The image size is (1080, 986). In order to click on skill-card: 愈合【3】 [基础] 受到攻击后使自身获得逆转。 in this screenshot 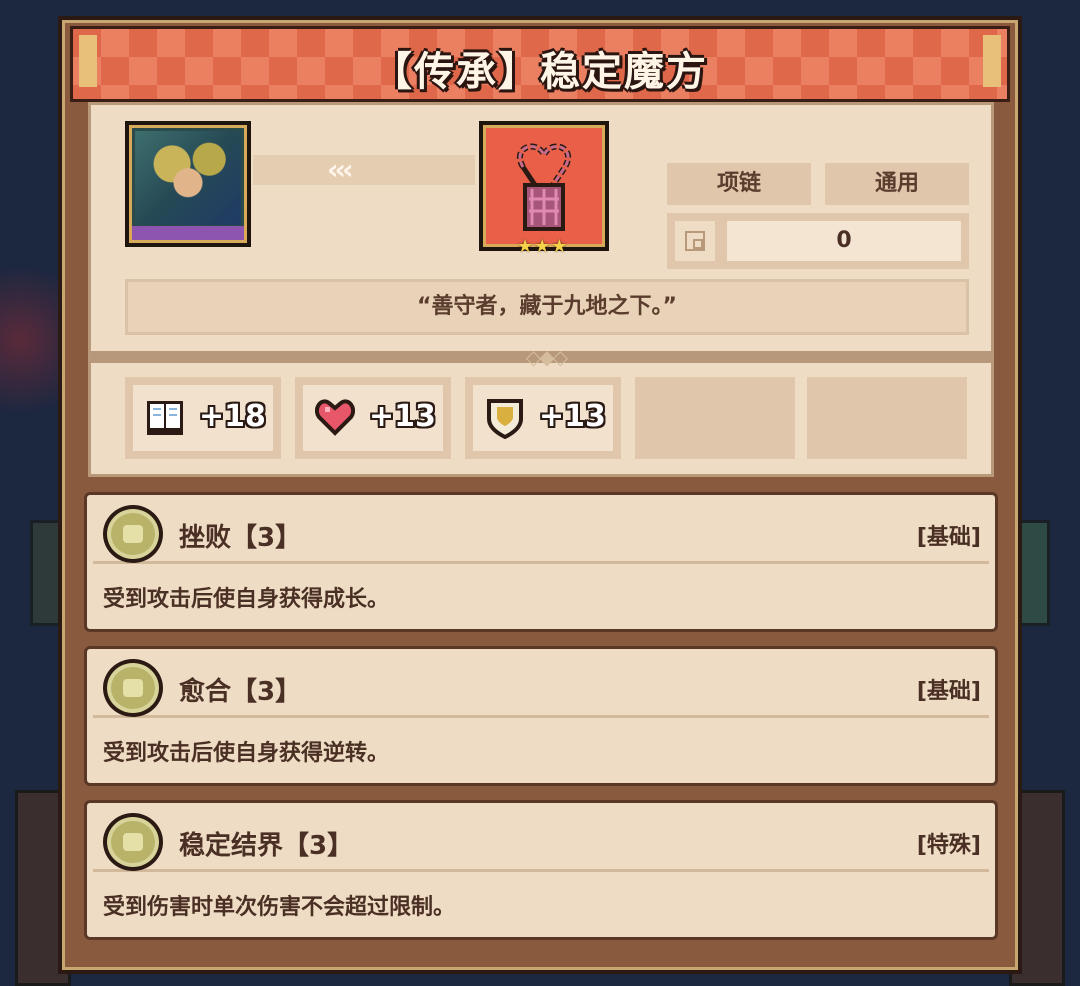, I will do `click(541, 716)`.